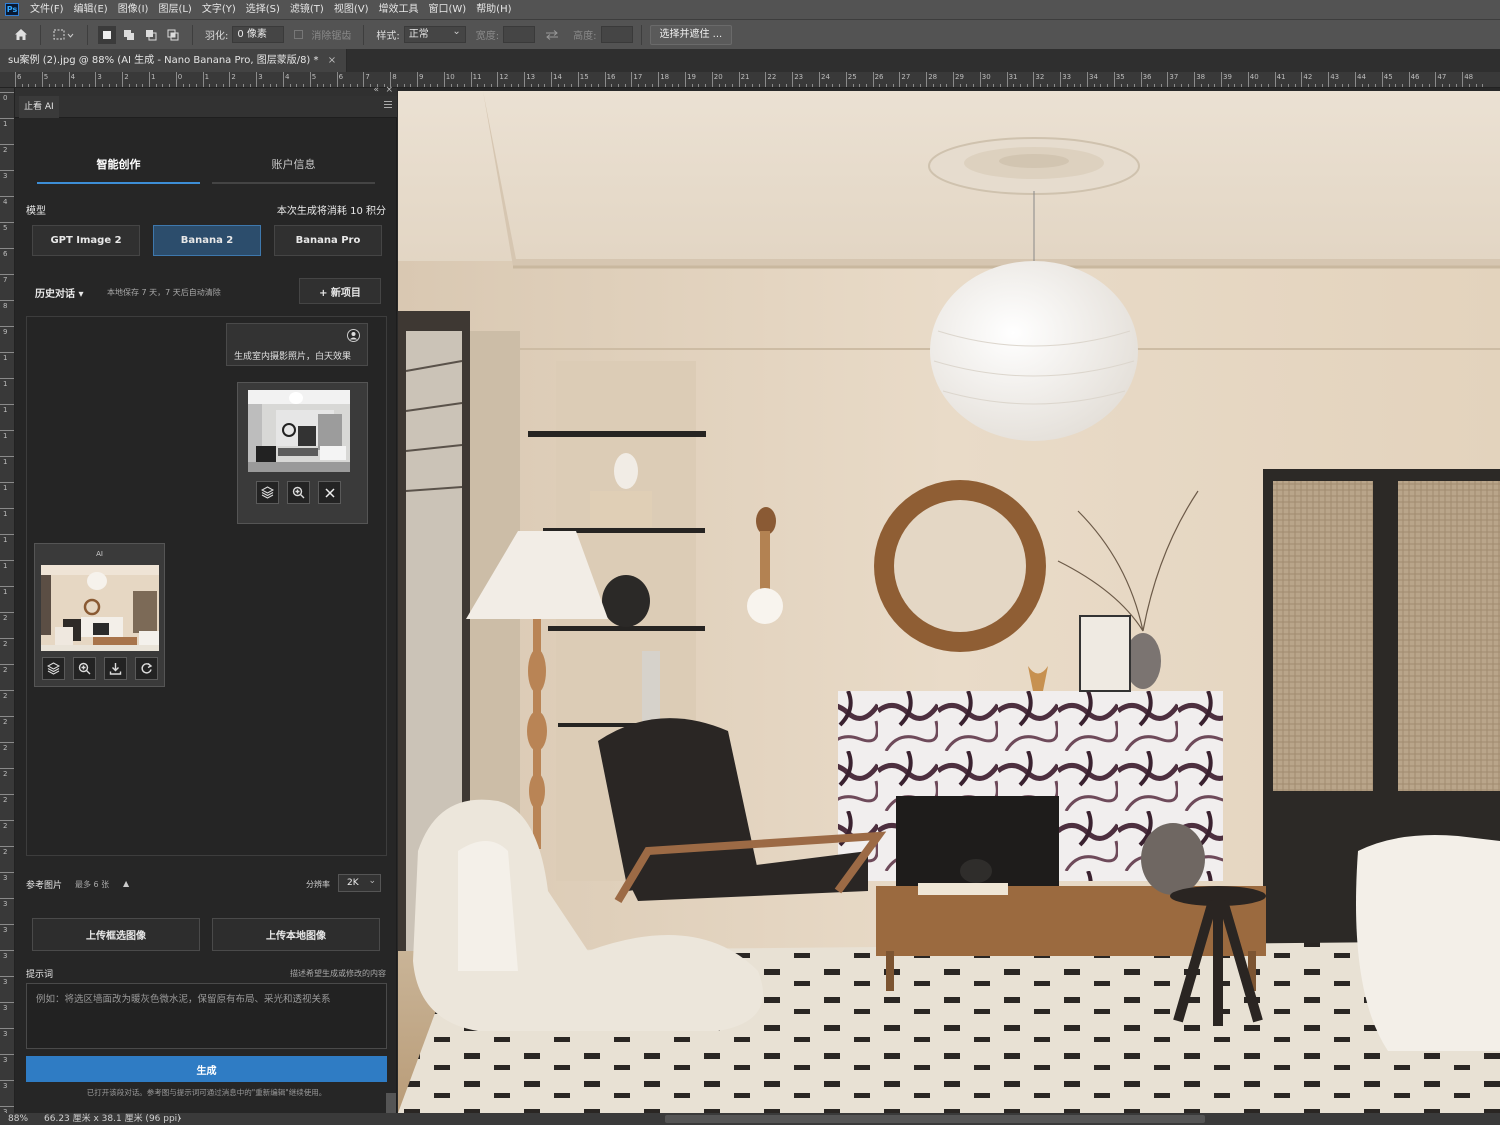  I want to click on model-gpt-image-2-button: GPT Image 2, so click(86, 240).